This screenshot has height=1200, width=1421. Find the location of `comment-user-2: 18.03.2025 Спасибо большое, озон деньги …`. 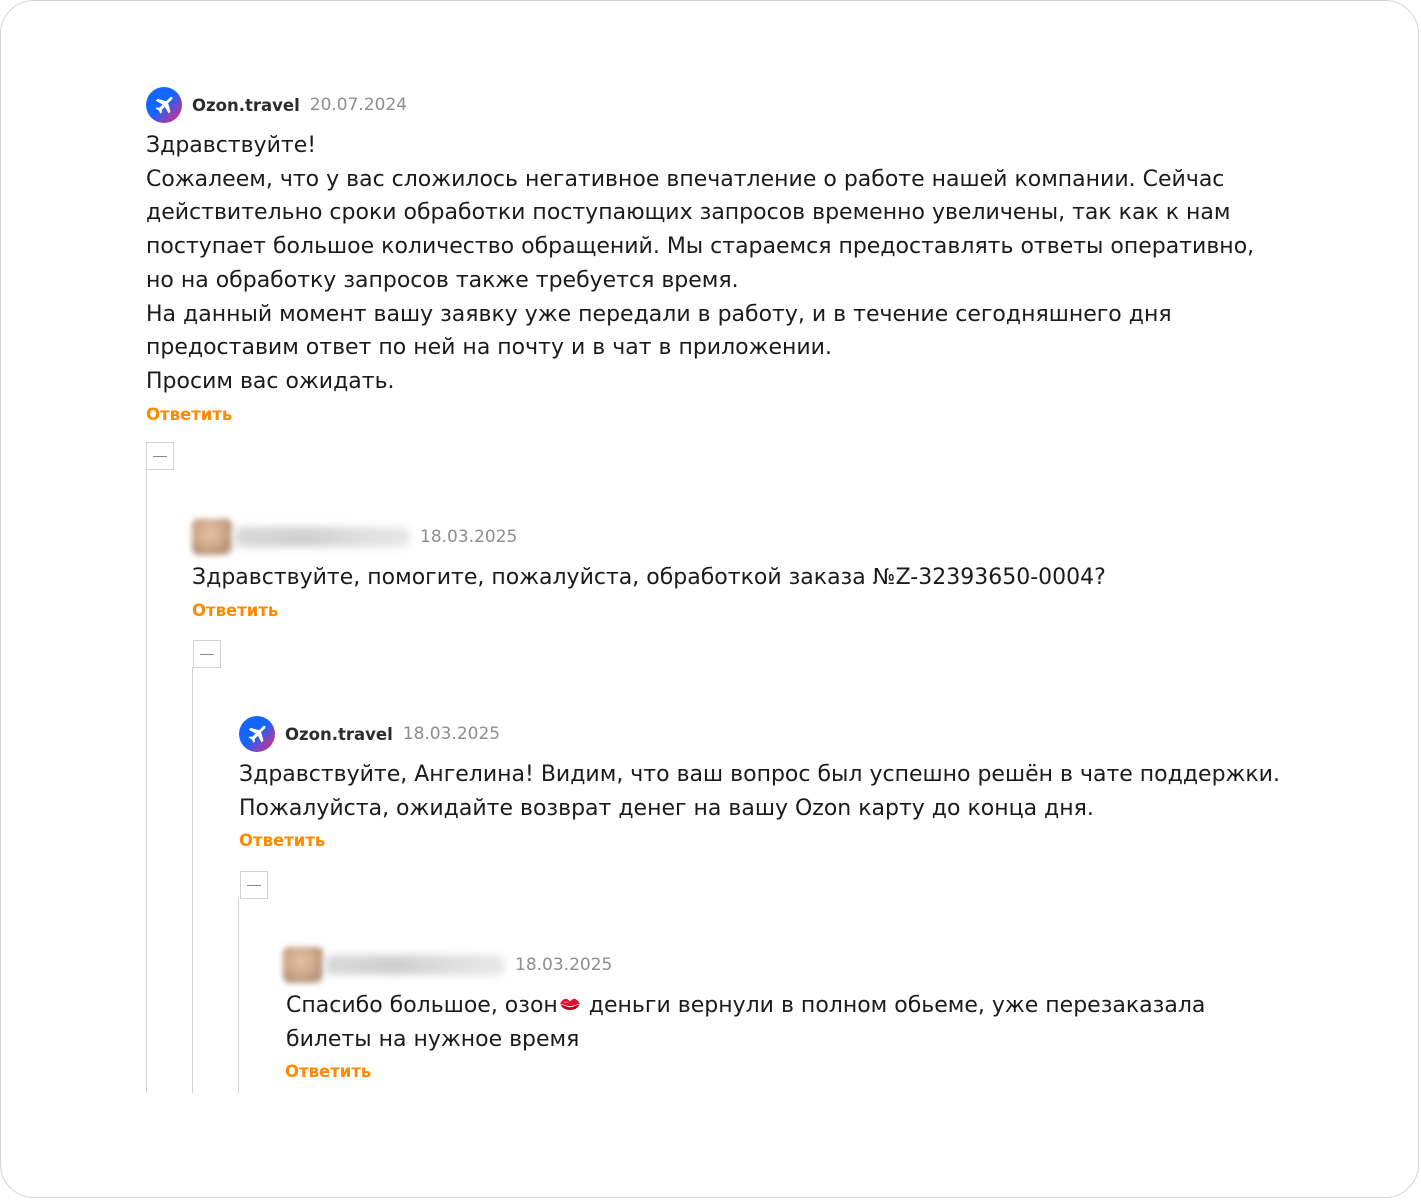

comment-user-2: 18.03.2025 Спасибо большое, озон деньги … is located at coordinates (828, 1013).